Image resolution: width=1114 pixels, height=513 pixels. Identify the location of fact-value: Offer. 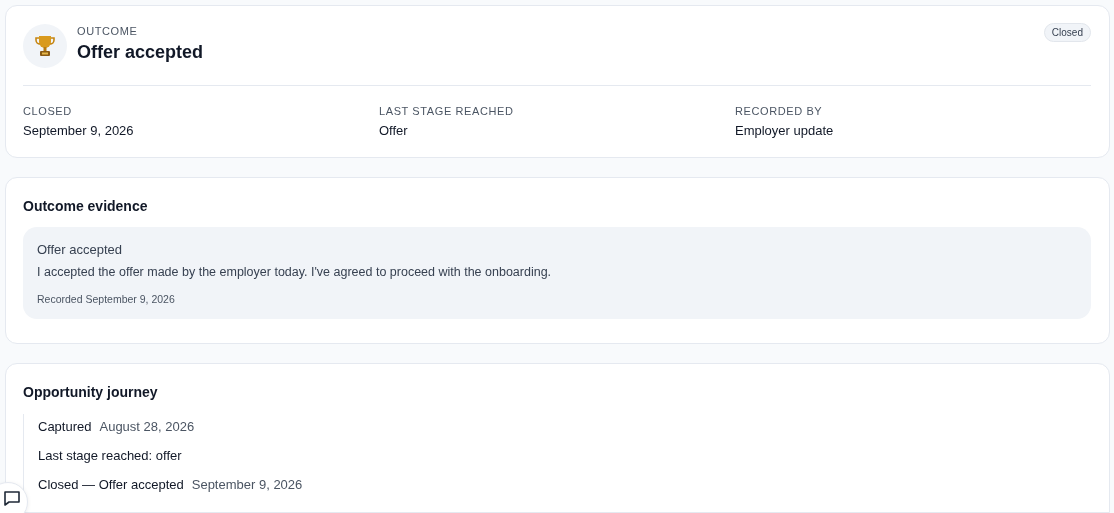
(394, 130).